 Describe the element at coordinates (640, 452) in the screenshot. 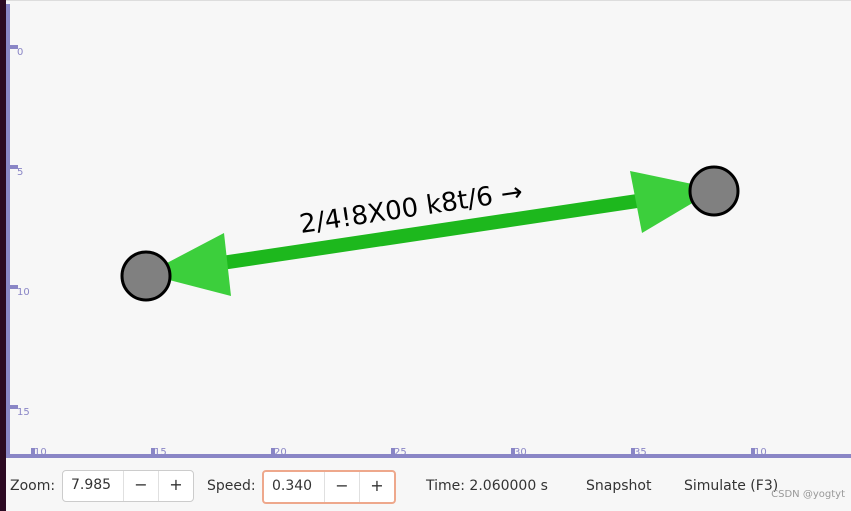

I see `x-tick-label: 35` at that location.